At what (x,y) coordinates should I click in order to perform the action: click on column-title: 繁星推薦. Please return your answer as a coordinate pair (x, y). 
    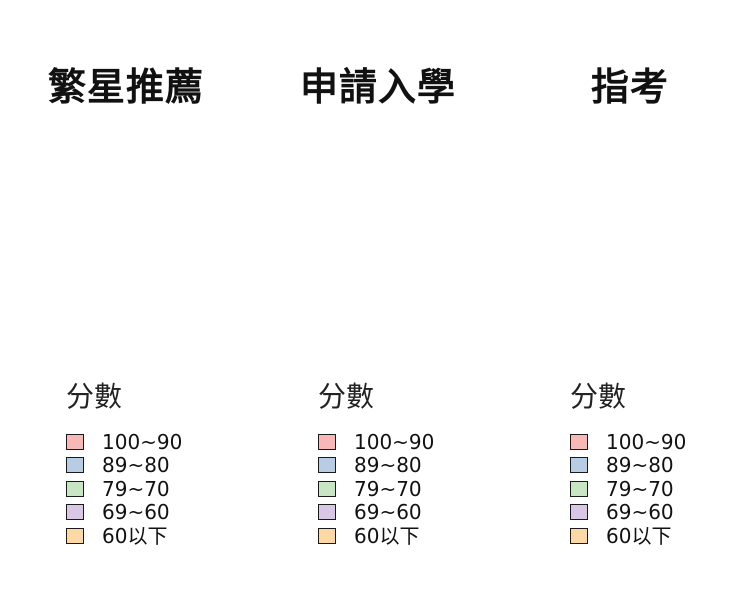
    Looking at the image, I should click on (125, 87).